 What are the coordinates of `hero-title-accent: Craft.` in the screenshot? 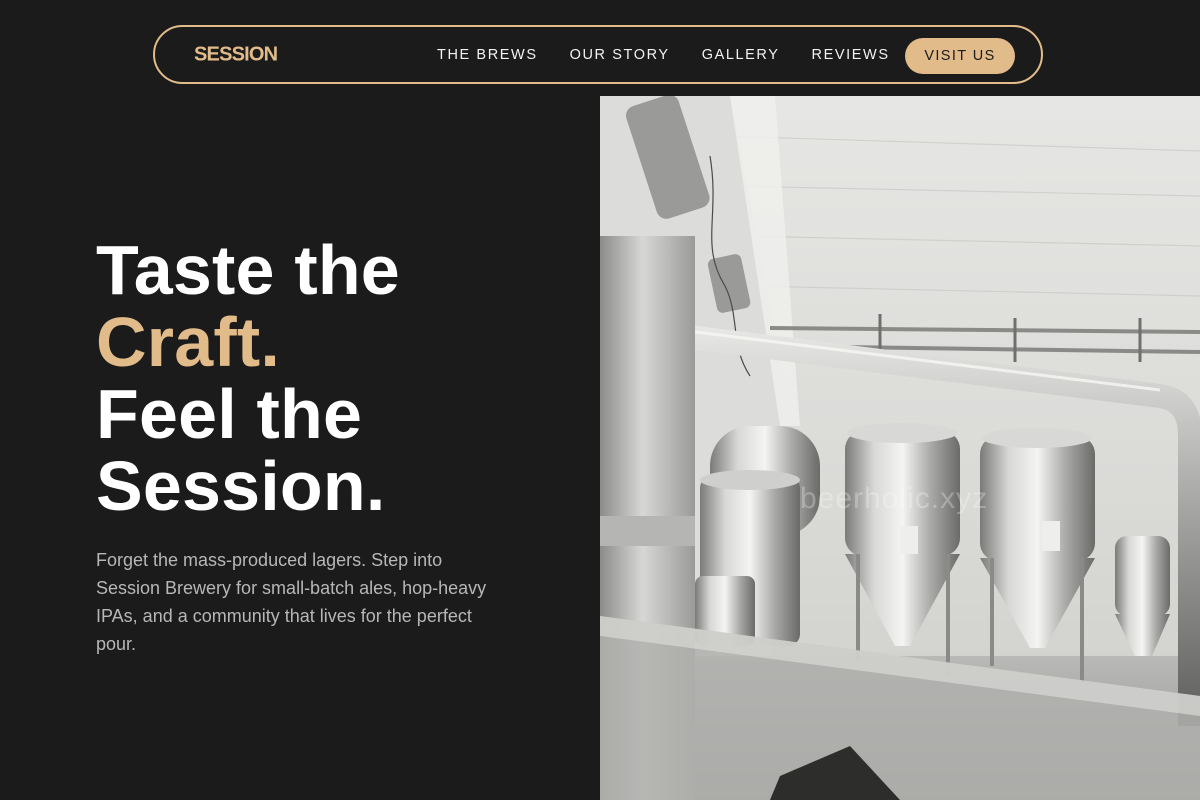 It's located at (188, 342).